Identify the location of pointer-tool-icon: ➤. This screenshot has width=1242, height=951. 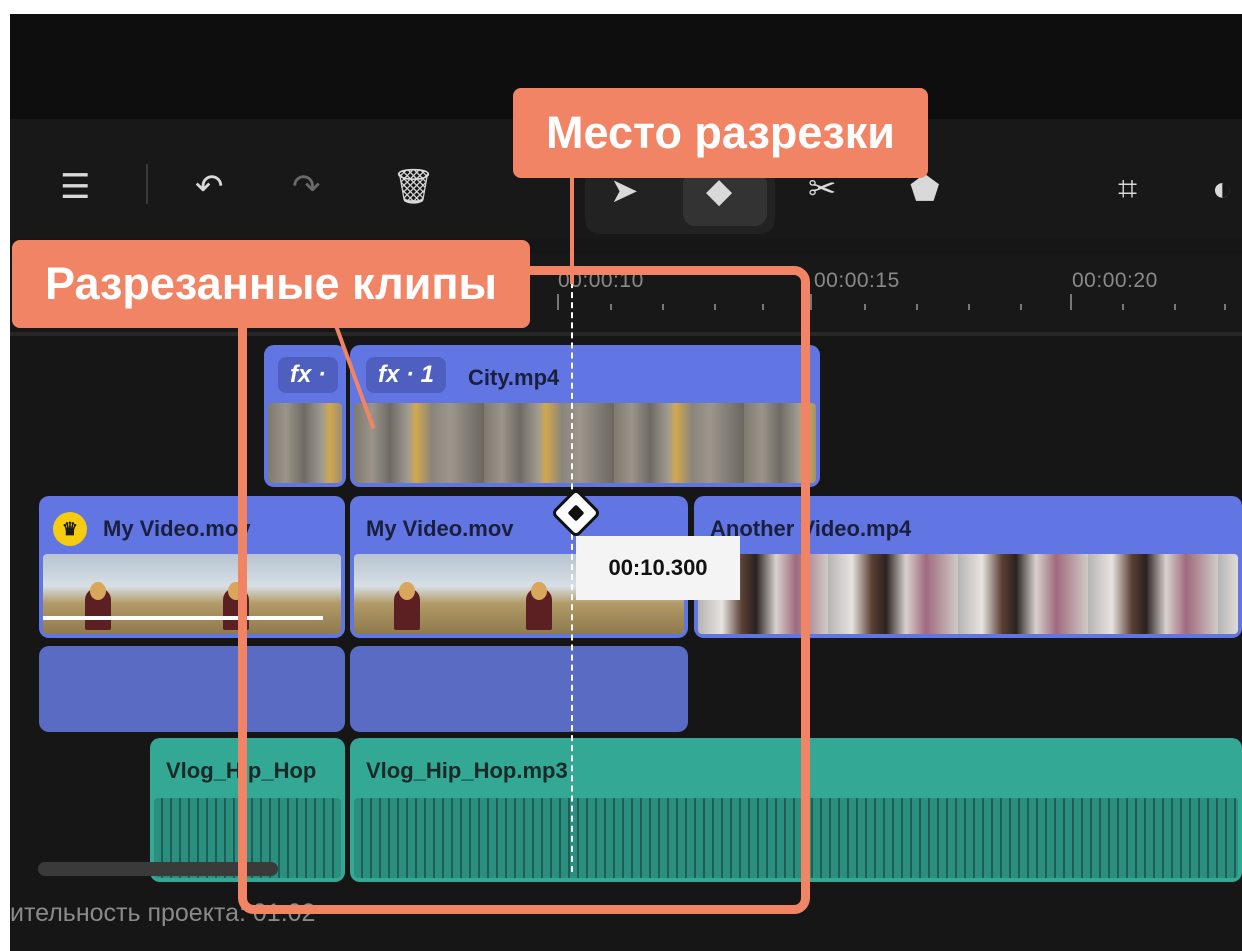
(624, 191).